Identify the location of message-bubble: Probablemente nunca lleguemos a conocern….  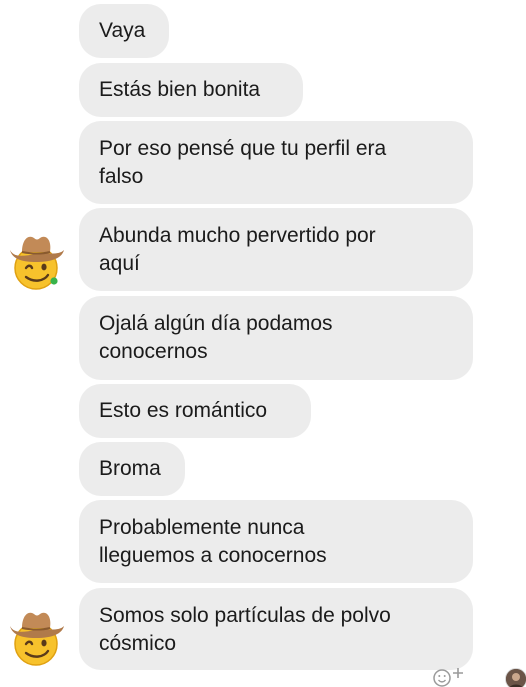
(276, 541).